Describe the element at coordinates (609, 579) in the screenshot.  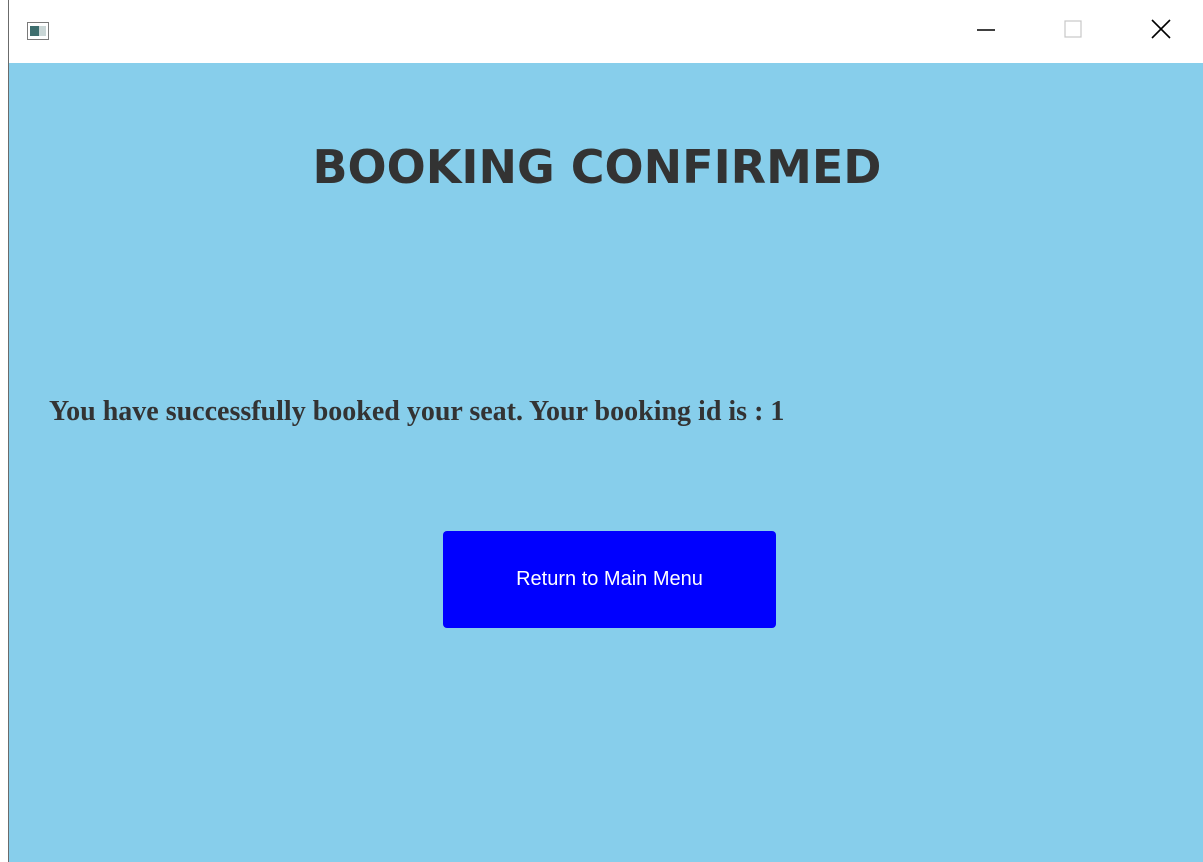
I see `return-to-main-menu-button: Return to Main Menu` at that location.